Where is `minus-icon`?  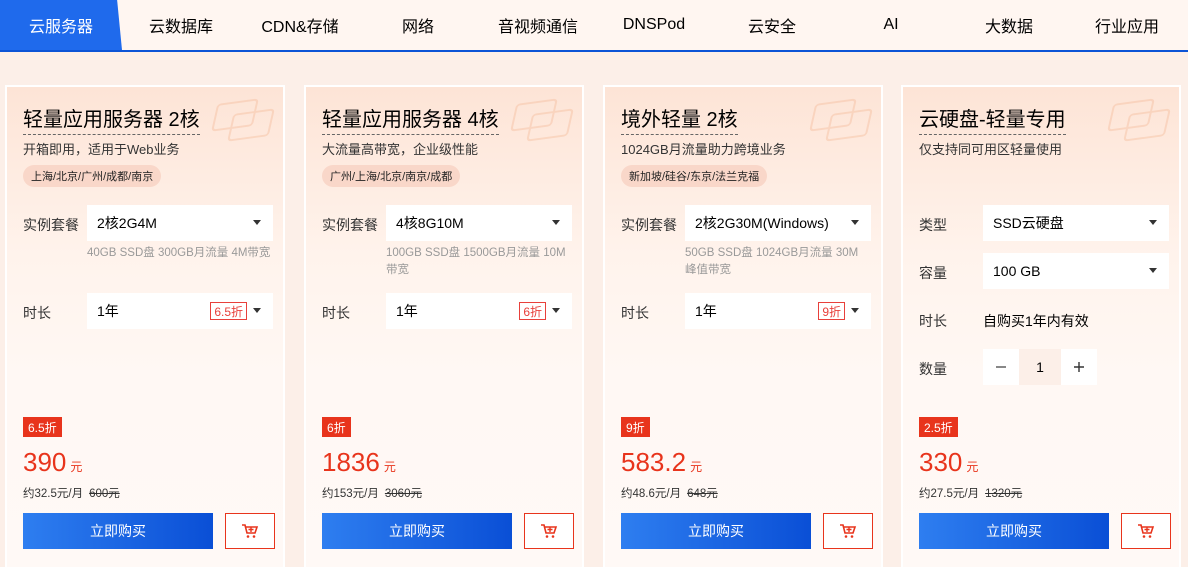
minus-icon is located at coordinates (1001, 367).